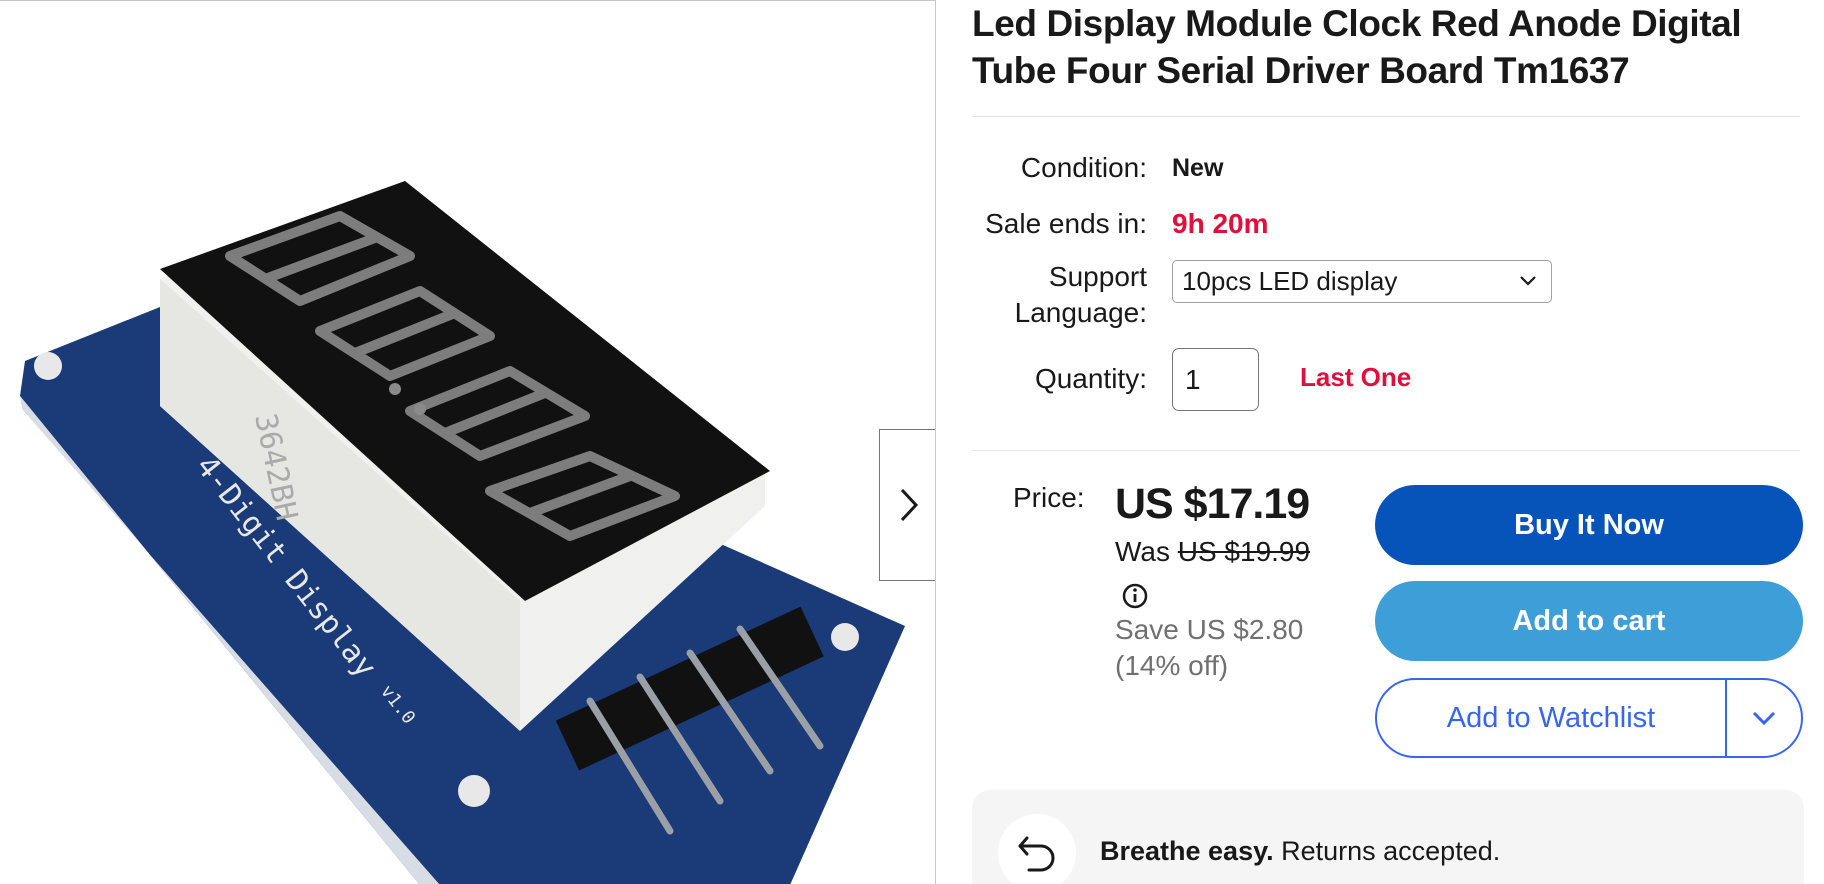 The width and height of the screenshot is (1824, 884). I want to click on was-price: US $19.99, so click(1244, 551).